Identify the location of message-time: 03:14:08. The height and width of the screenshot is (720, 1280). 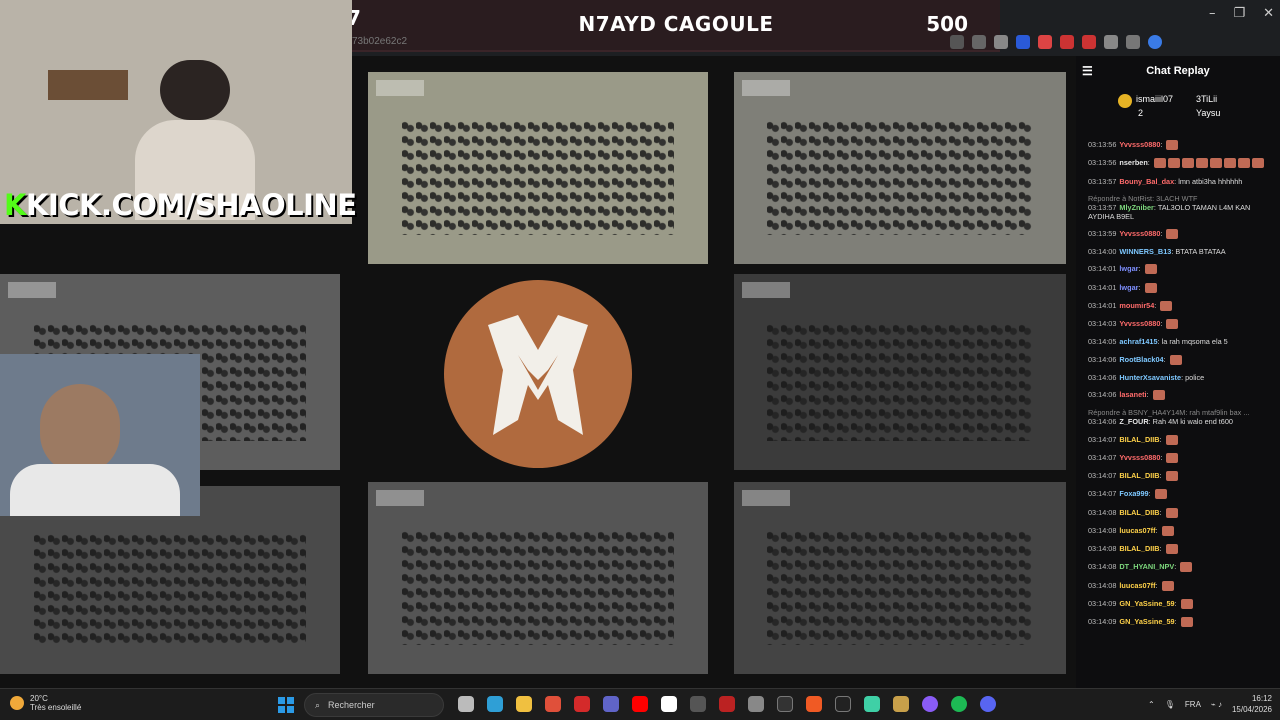
(1102, 567).